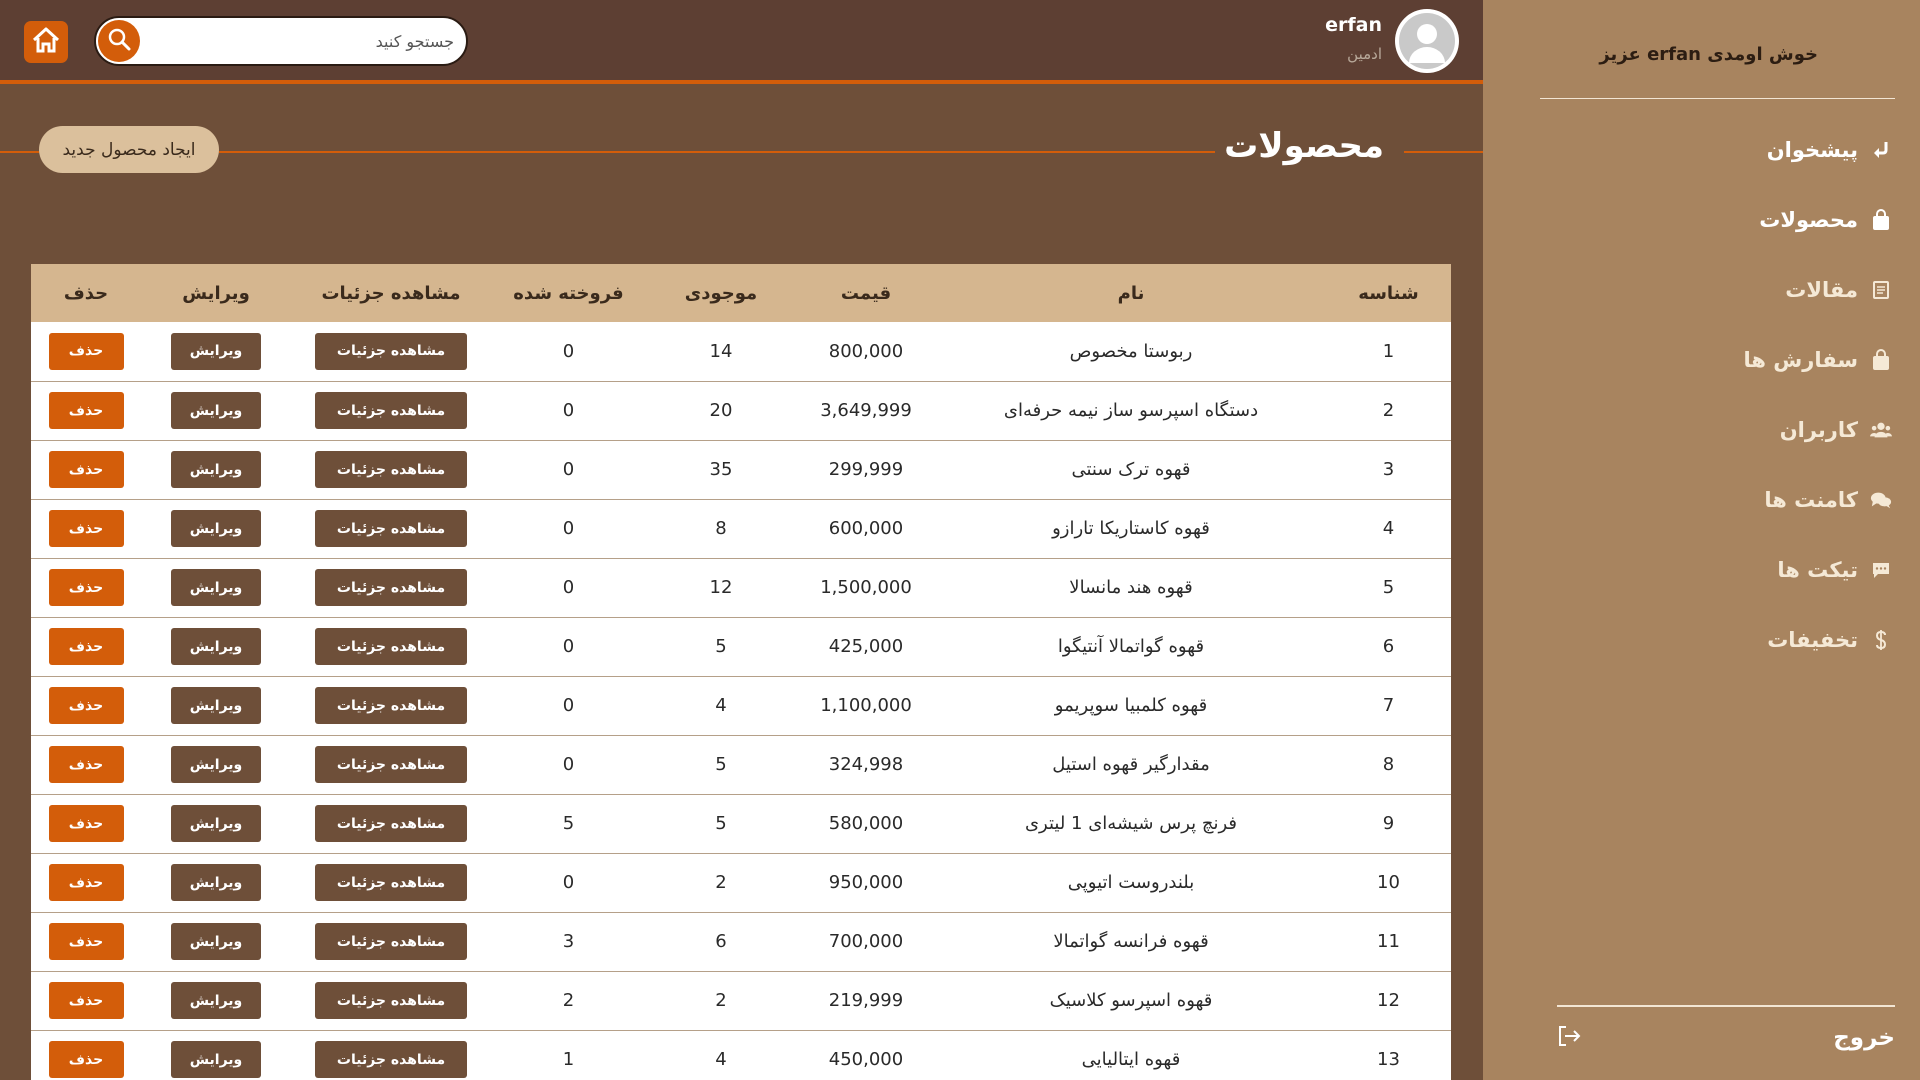 Image resolution: width=1920 pixels, height=1080 pixels. I want to click on sidebar-item-dashboard: پیشخوان, so click(1829, 150).